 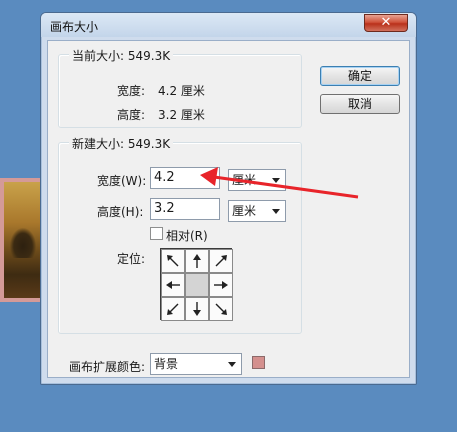 What do you see at coordinates (244, 180) in the screenshot?
I see `width-unit-value: 厘米` at bounding box center [244, 180].